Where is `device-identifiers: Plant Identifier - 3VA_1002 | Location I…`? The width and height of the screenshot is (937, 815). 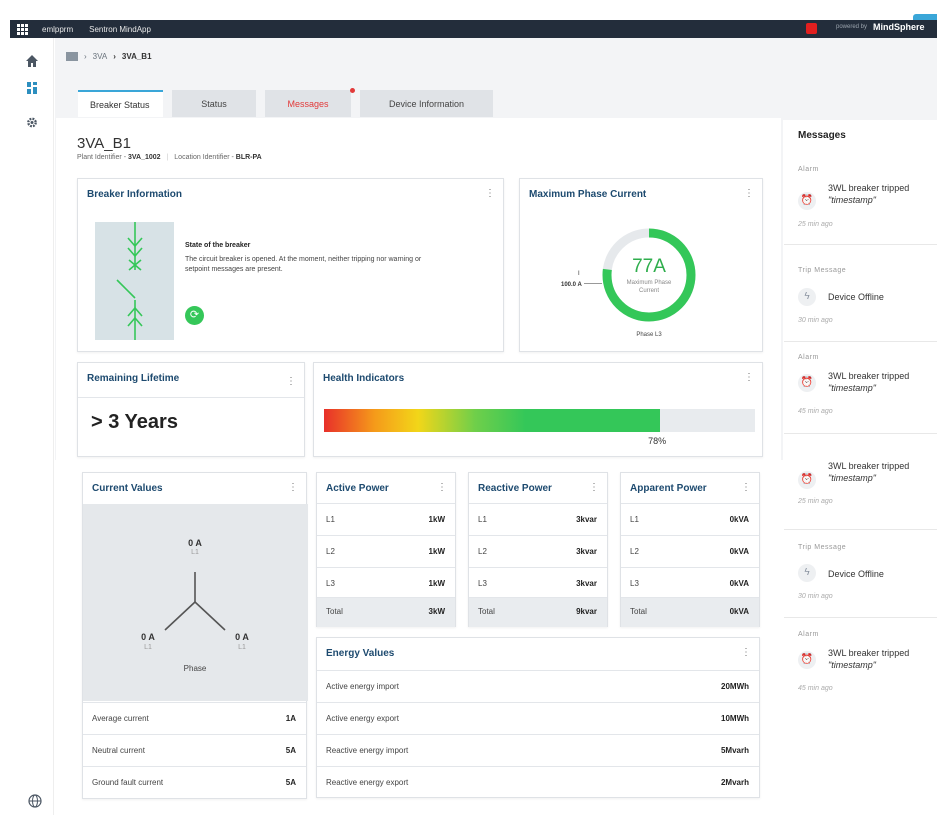 device-identifiers: Plant Identifier - 3VA_1002 | Location I… is located at coordinates (169, 157).